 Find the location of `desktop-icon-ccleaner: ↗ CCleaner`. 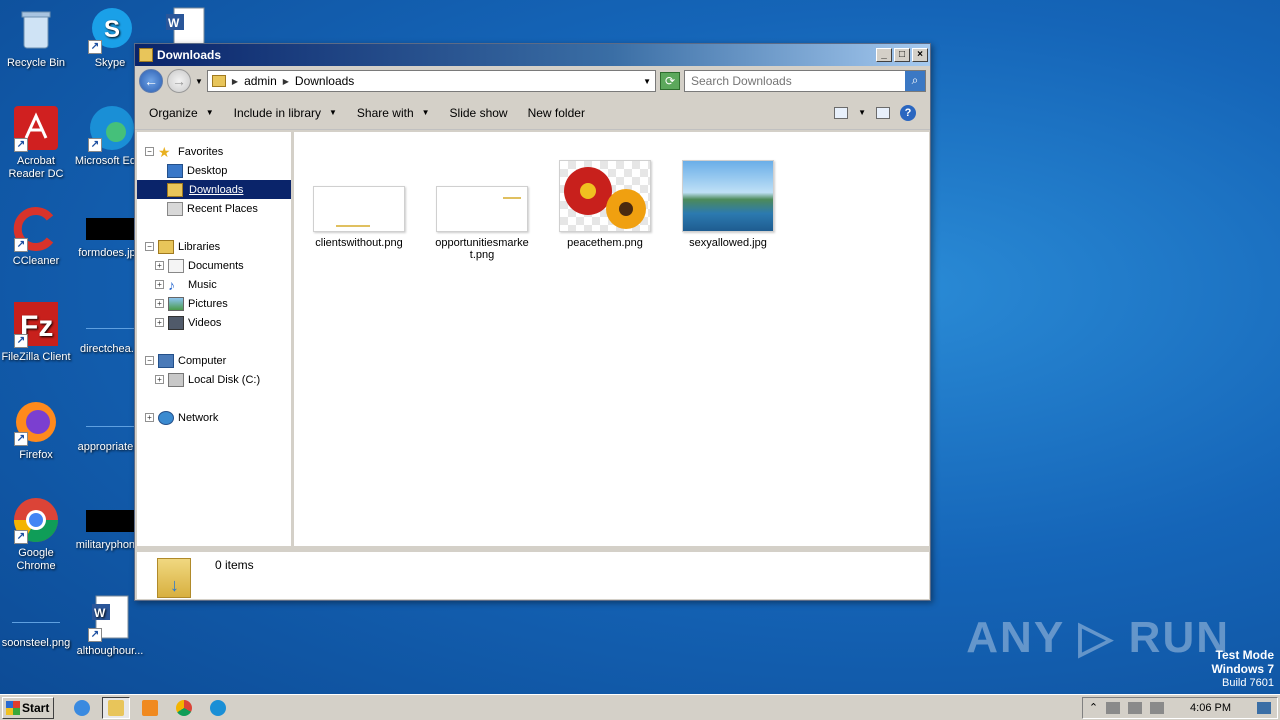

desktop-icon-ccleaner: ↗ CCleaner is located at coordinates (36, 236).